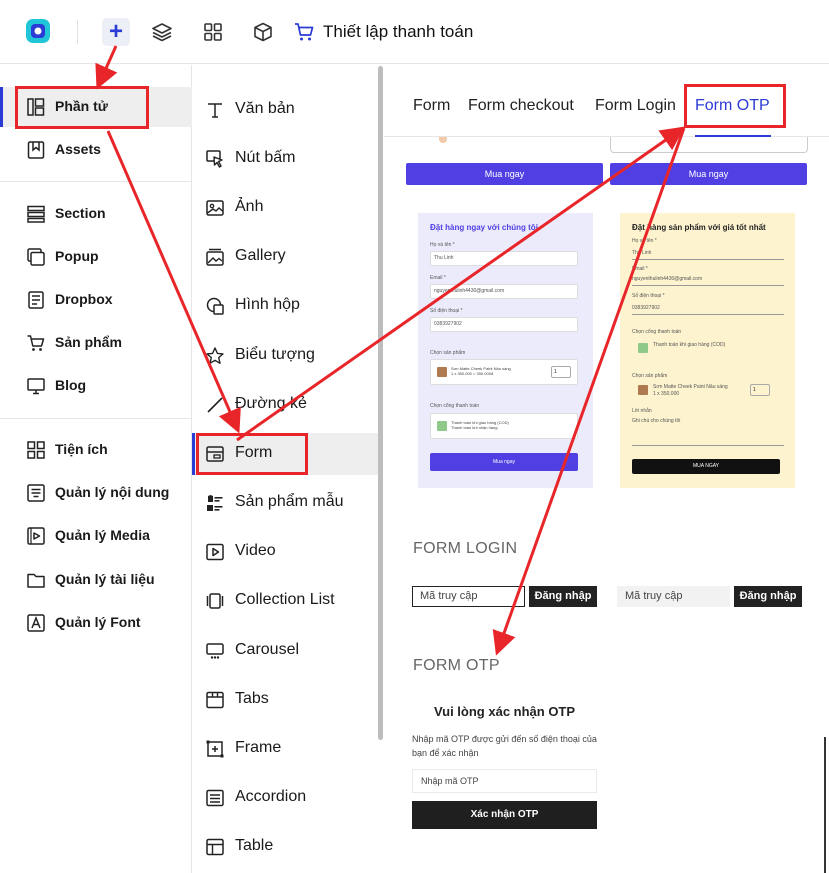 The width and height of the screenshot is (829, 873). I want to click on app-logo-icon, so click(38, 31).